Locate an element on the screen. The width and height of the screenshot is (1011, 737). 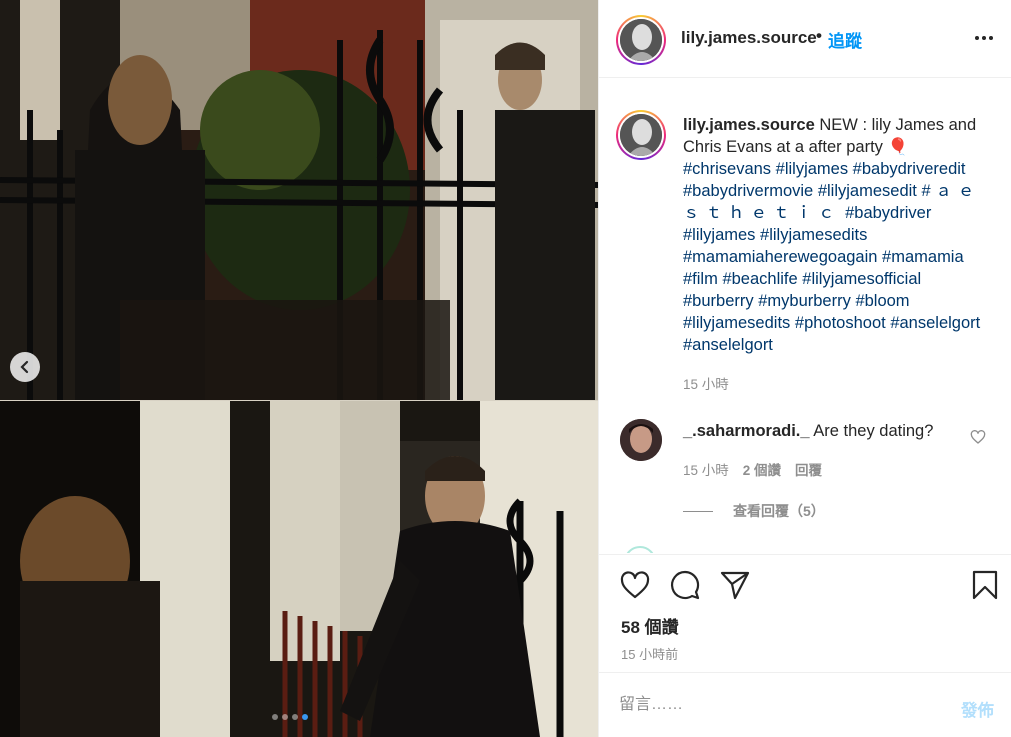
hashtag-link: #lilyjamesedit is located at coordinates (867, 191).